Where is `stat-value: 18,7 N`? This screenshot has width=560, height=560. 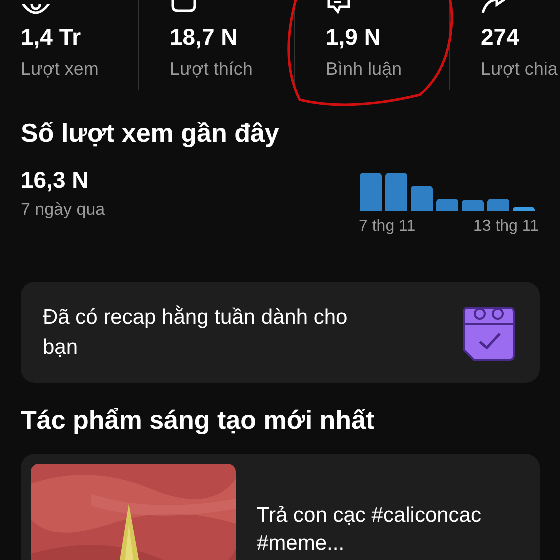
stat-value: 18,7 N is located at coordinates (204, 37).